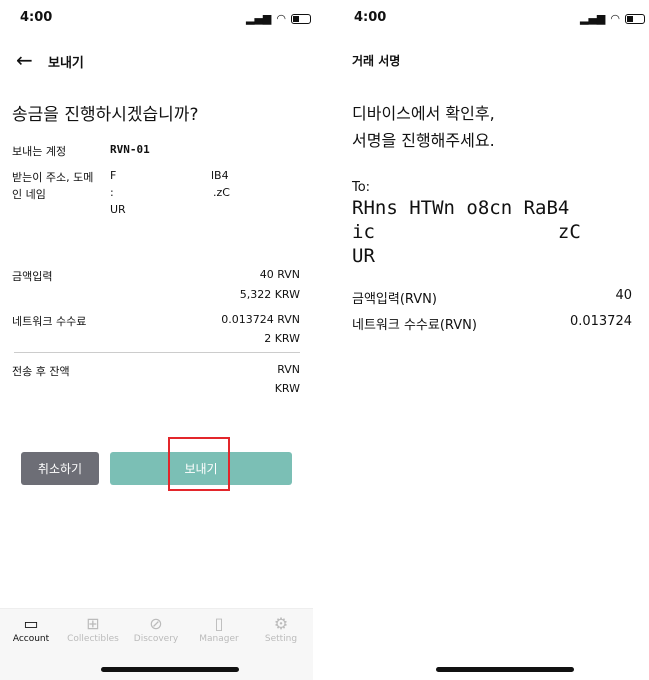 This screenshot has height=680, width=649. I want to click on fee-label: 네트워크 수수료(RVN), so click(414, 325).